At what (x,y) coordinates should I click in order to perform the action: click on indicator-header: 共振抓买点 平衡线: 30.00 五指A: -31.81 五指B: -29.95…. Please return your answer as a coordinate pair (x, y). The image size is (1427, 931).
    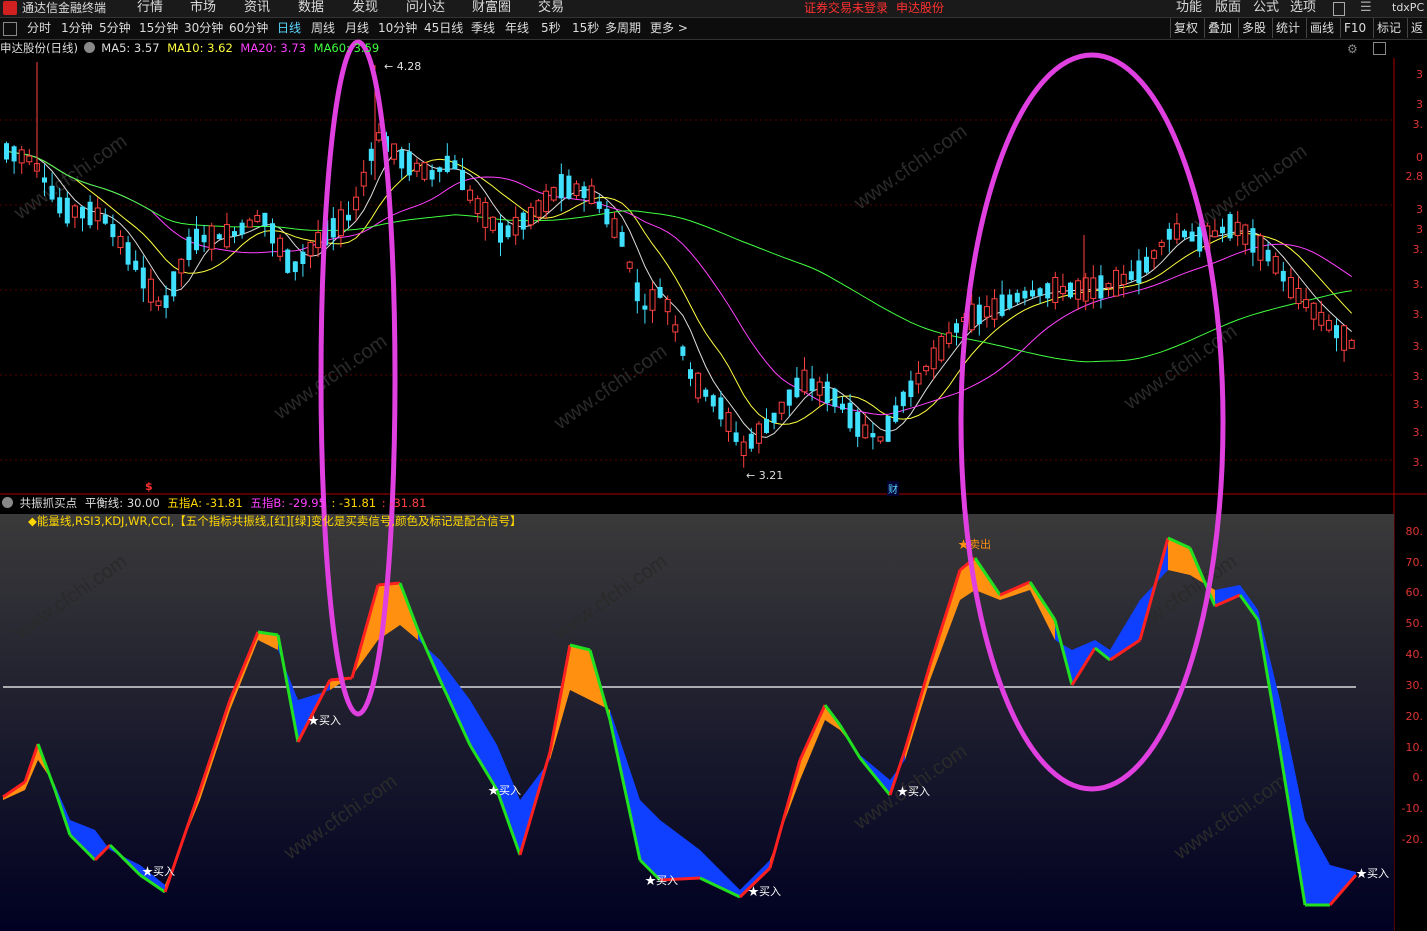
    Looking at the image, I should click on (213, 503).